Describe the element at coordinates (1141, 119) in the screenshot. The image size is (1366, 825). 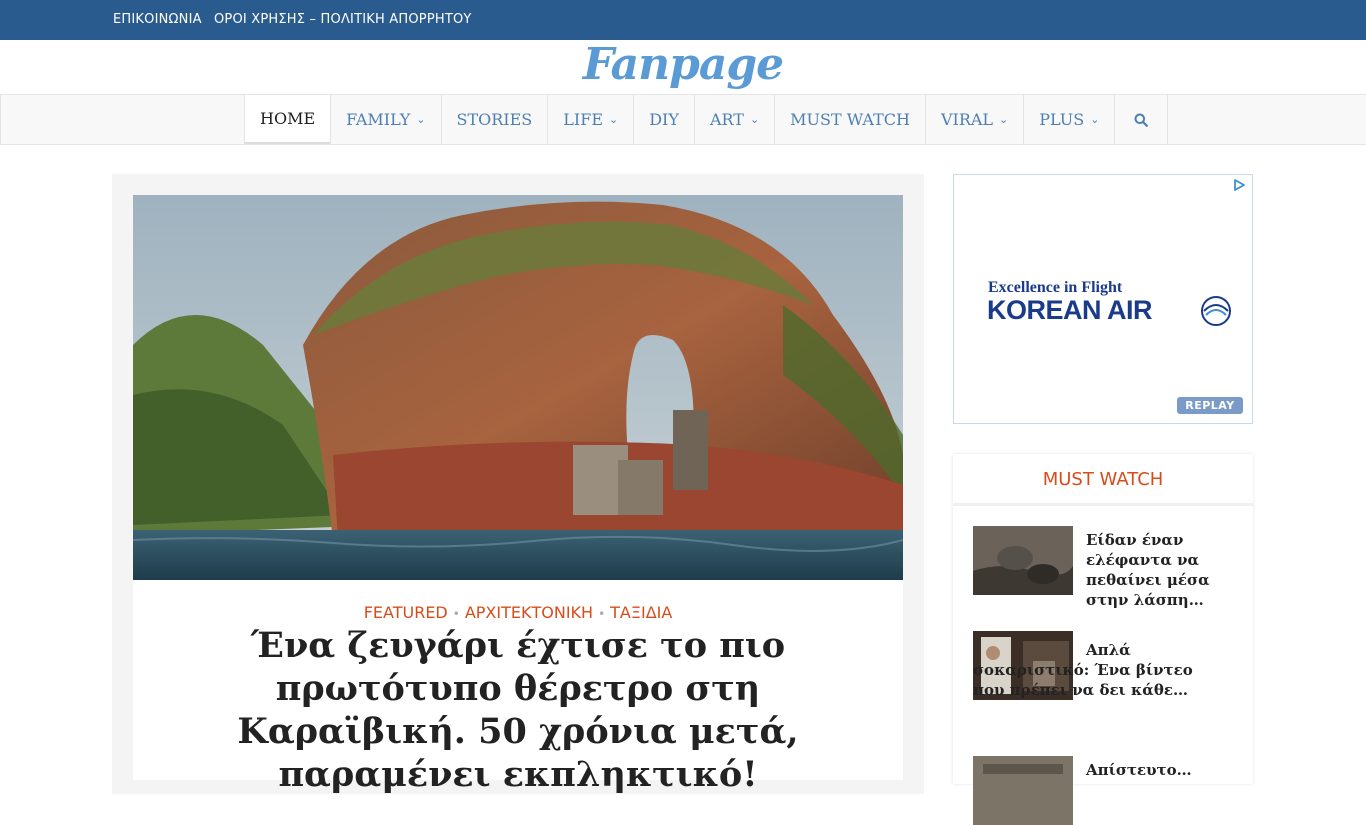
I see `search-icon` at that location.